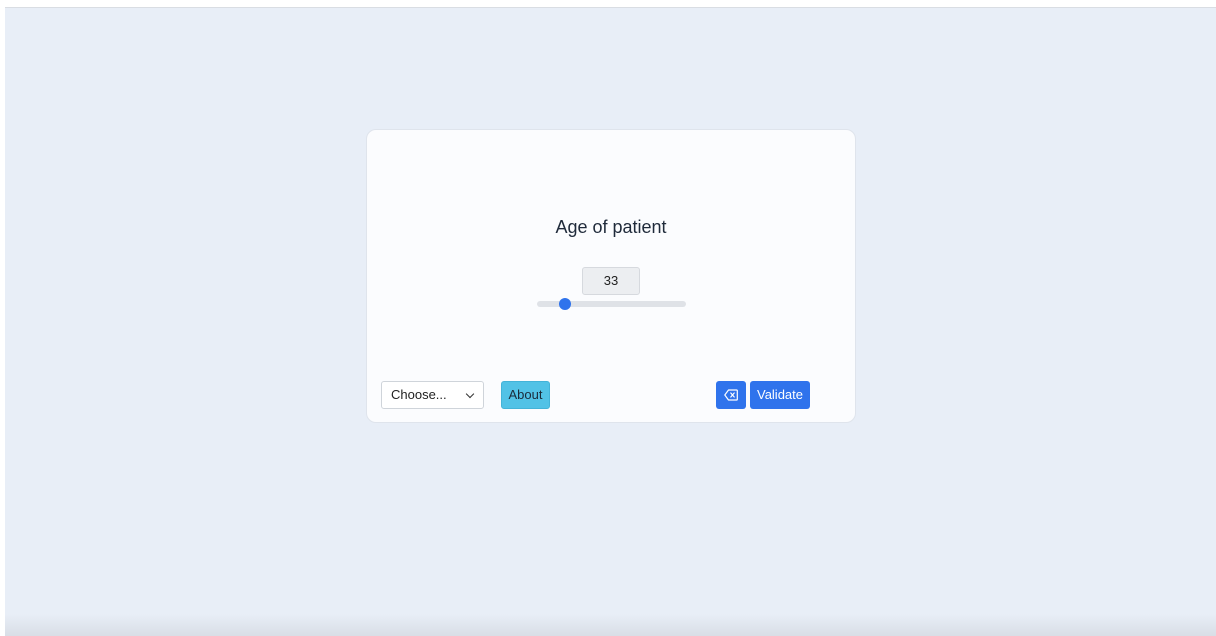 The height and width of the screenshot is (636, 1216). I want to click on slider-value-display: 33, so click(611, 281).